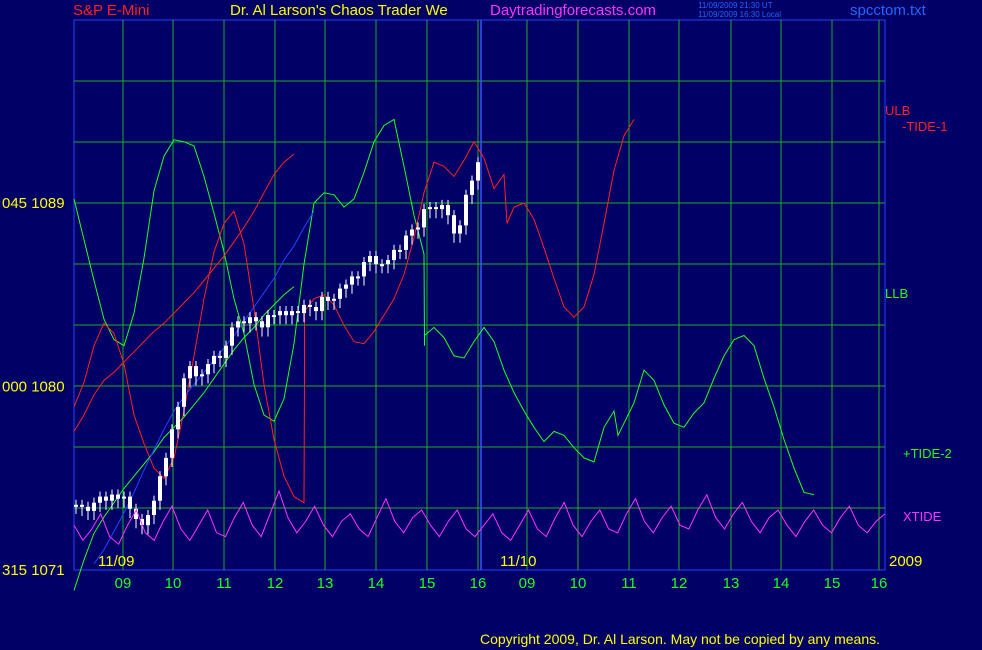  I want to click on x-tick-label-11: 12, so click(679, 583).